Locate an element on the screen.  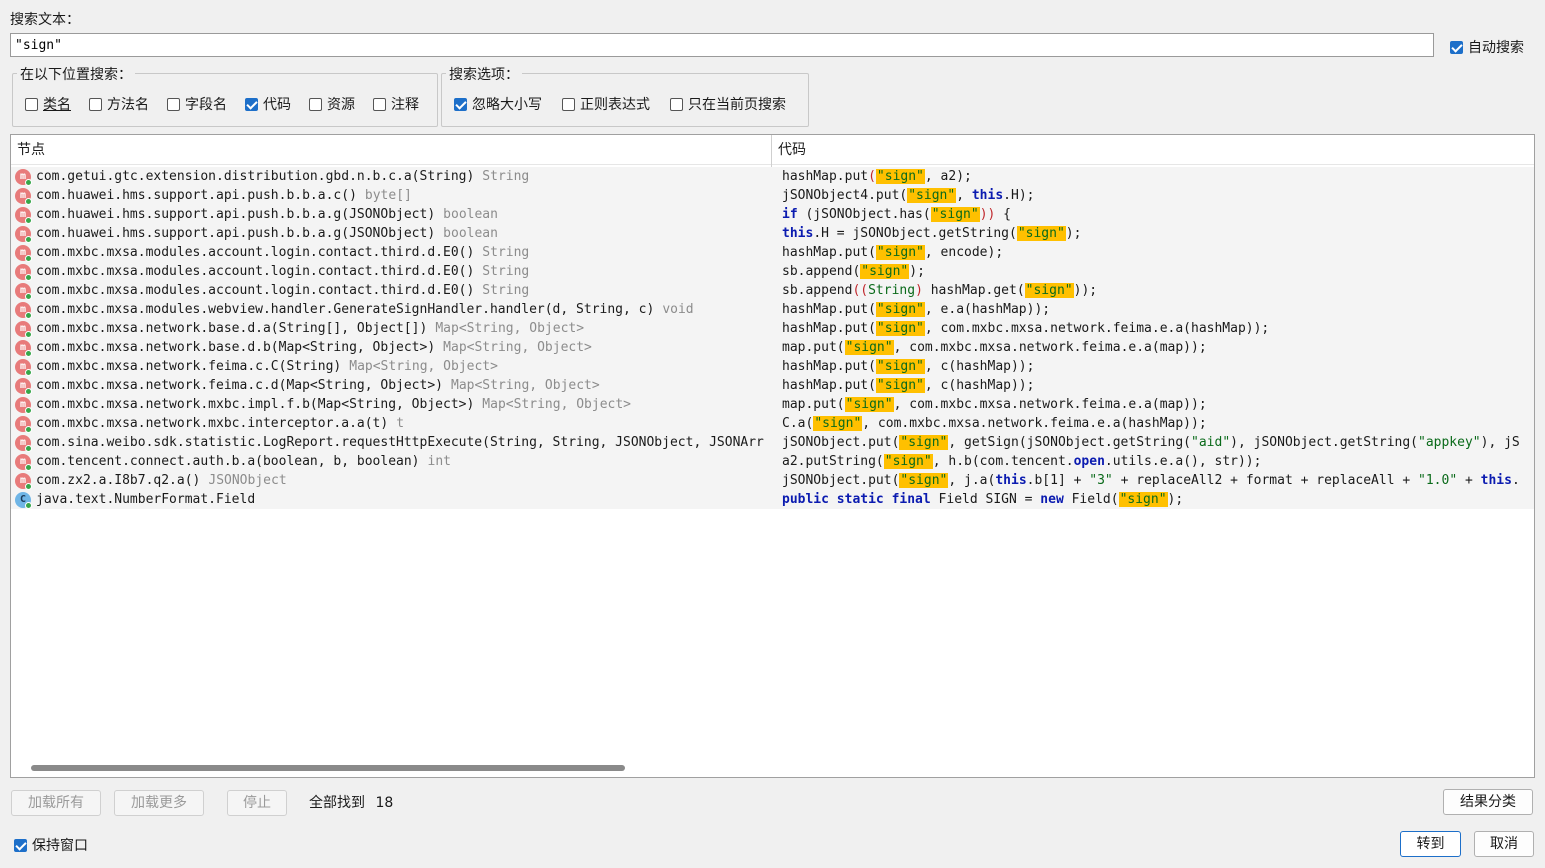
option-code: 代码 is located at coordinates (268, 104).